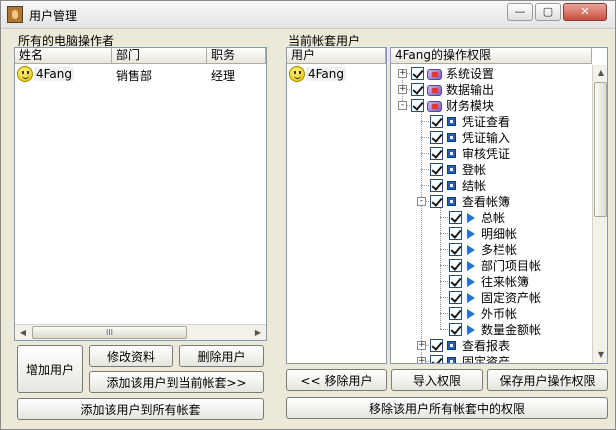  What do you see at coordinates (221, 356) in the screenshot?
I see `delete-user-button: 删除用户` at bounding box center [221, 356].